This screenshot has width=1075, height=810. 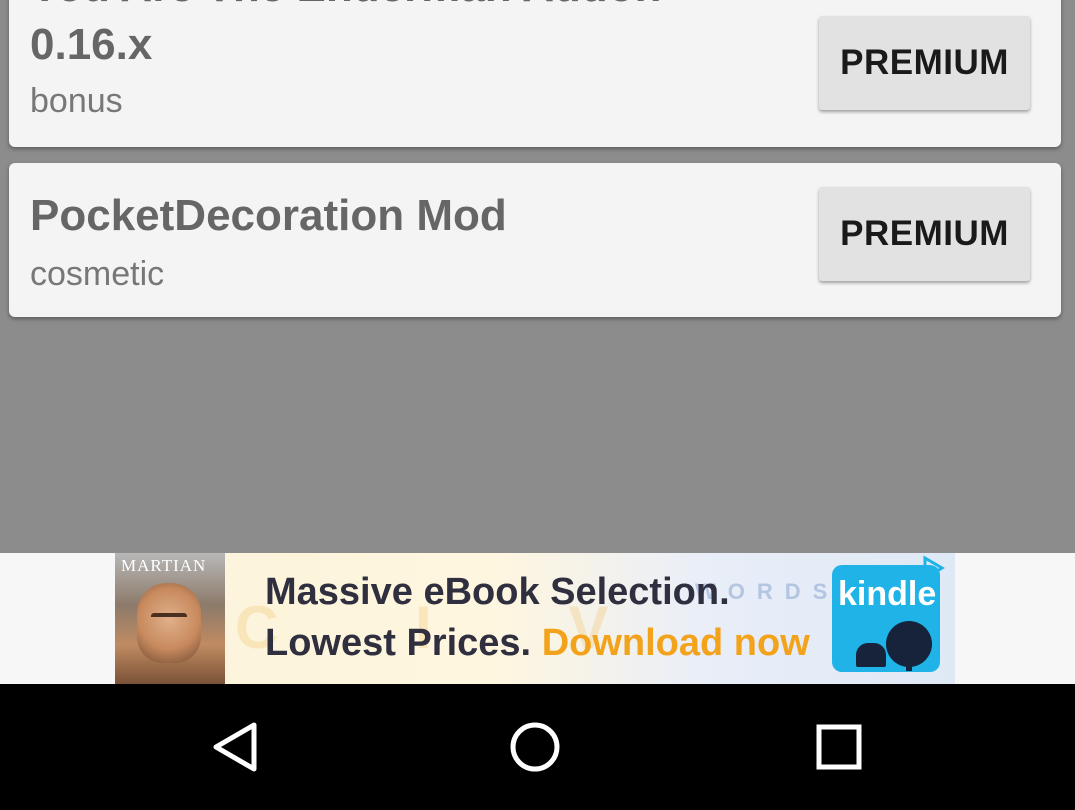 I want to click on ad-choices-icon-glyph, so click(x=934, y=568).